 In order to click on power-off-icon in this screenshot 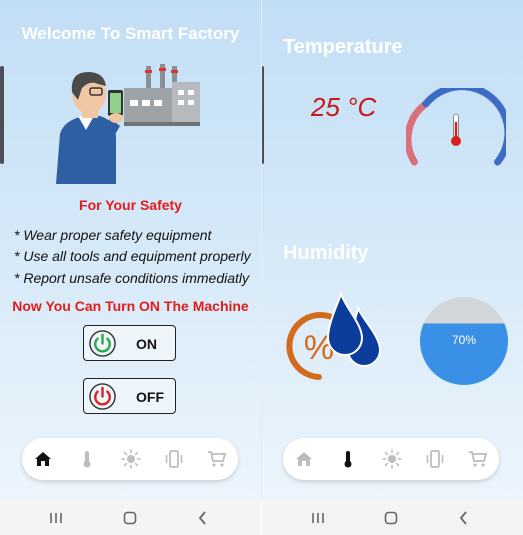, I will do `click(102, 396)`.